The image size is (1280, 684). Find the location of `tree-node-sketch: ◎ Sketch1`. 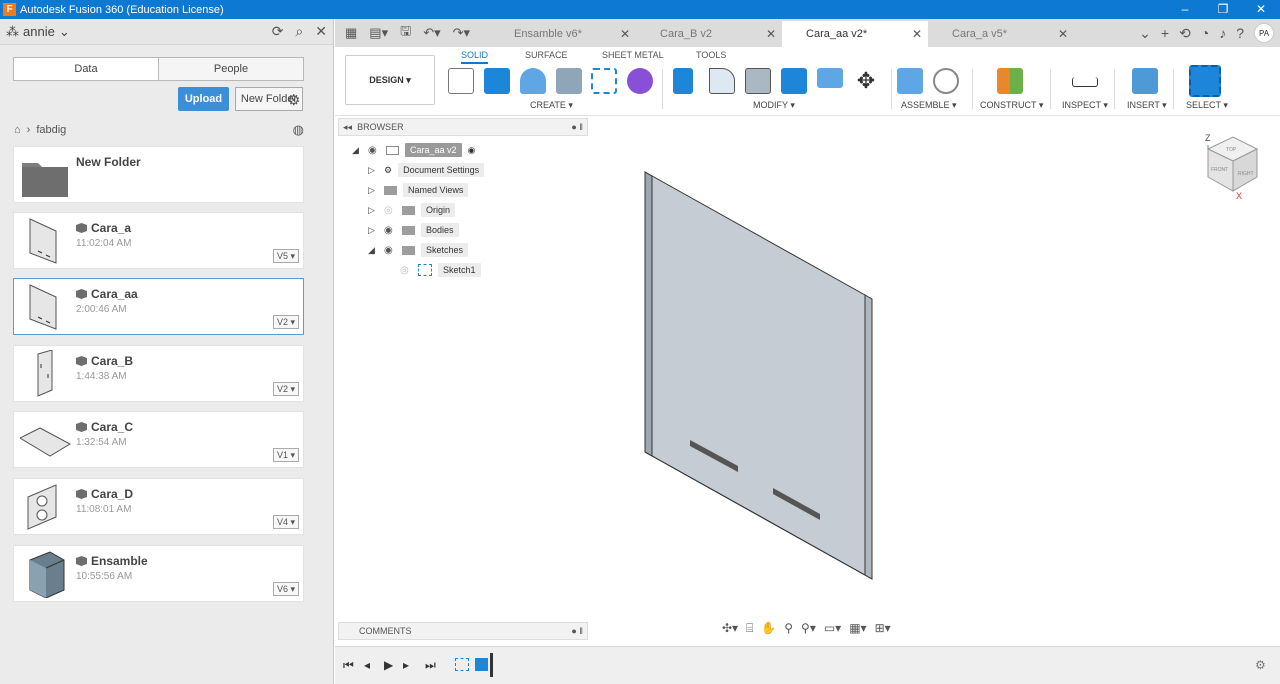

tree-node-sketch: ◎ Sketch1 is located at coordinates (440, 270).